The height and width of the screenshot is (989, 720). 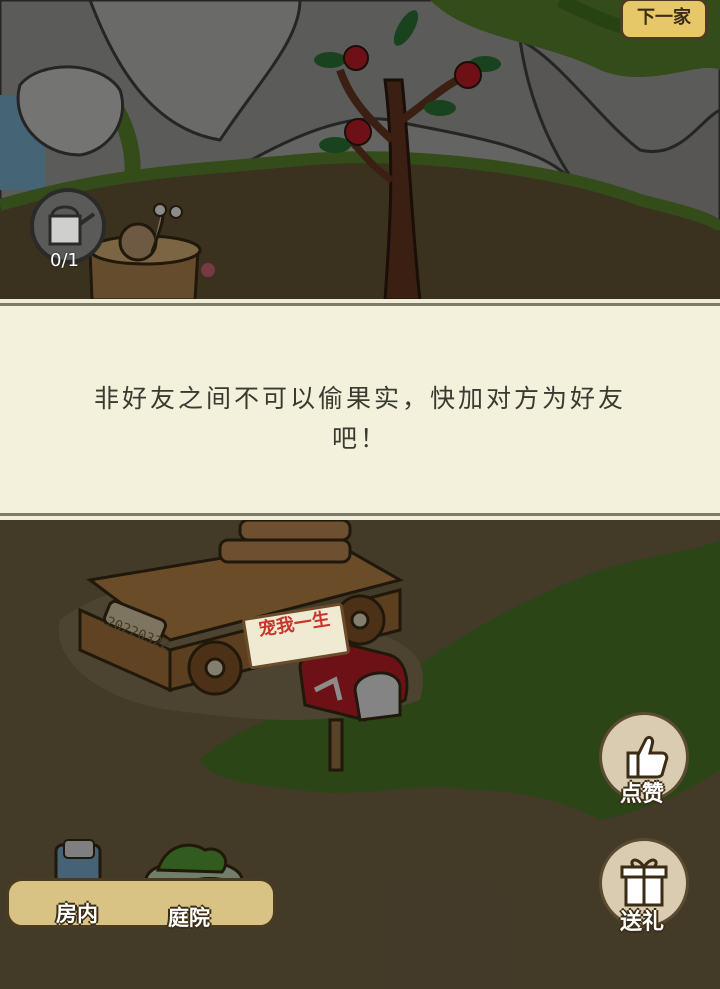 What do you see at coordinates (77, 913) in the screenshot?
I see `tab-room: 房内` at bounding box center [77, 913].